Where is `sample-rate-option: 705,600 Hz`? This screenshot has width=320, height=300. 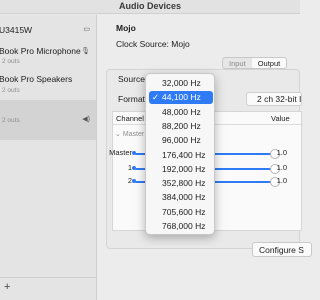 sample-rate-option: 705,600 Hz is located at coordinates (181, 212).